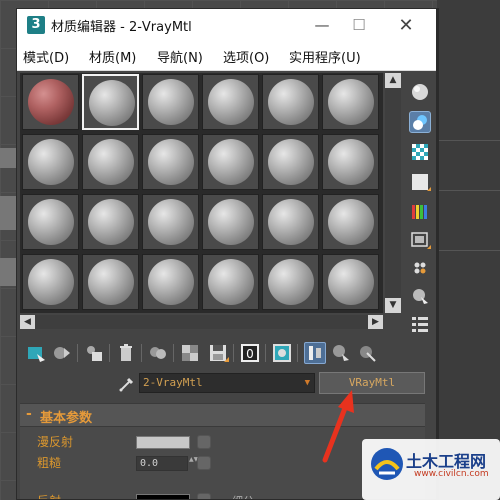 This screenshot has height=500, width=500. Describe the element at coordinates (27, 322) in the screenshot. I see `scroll-left-button: ◀` at that location.